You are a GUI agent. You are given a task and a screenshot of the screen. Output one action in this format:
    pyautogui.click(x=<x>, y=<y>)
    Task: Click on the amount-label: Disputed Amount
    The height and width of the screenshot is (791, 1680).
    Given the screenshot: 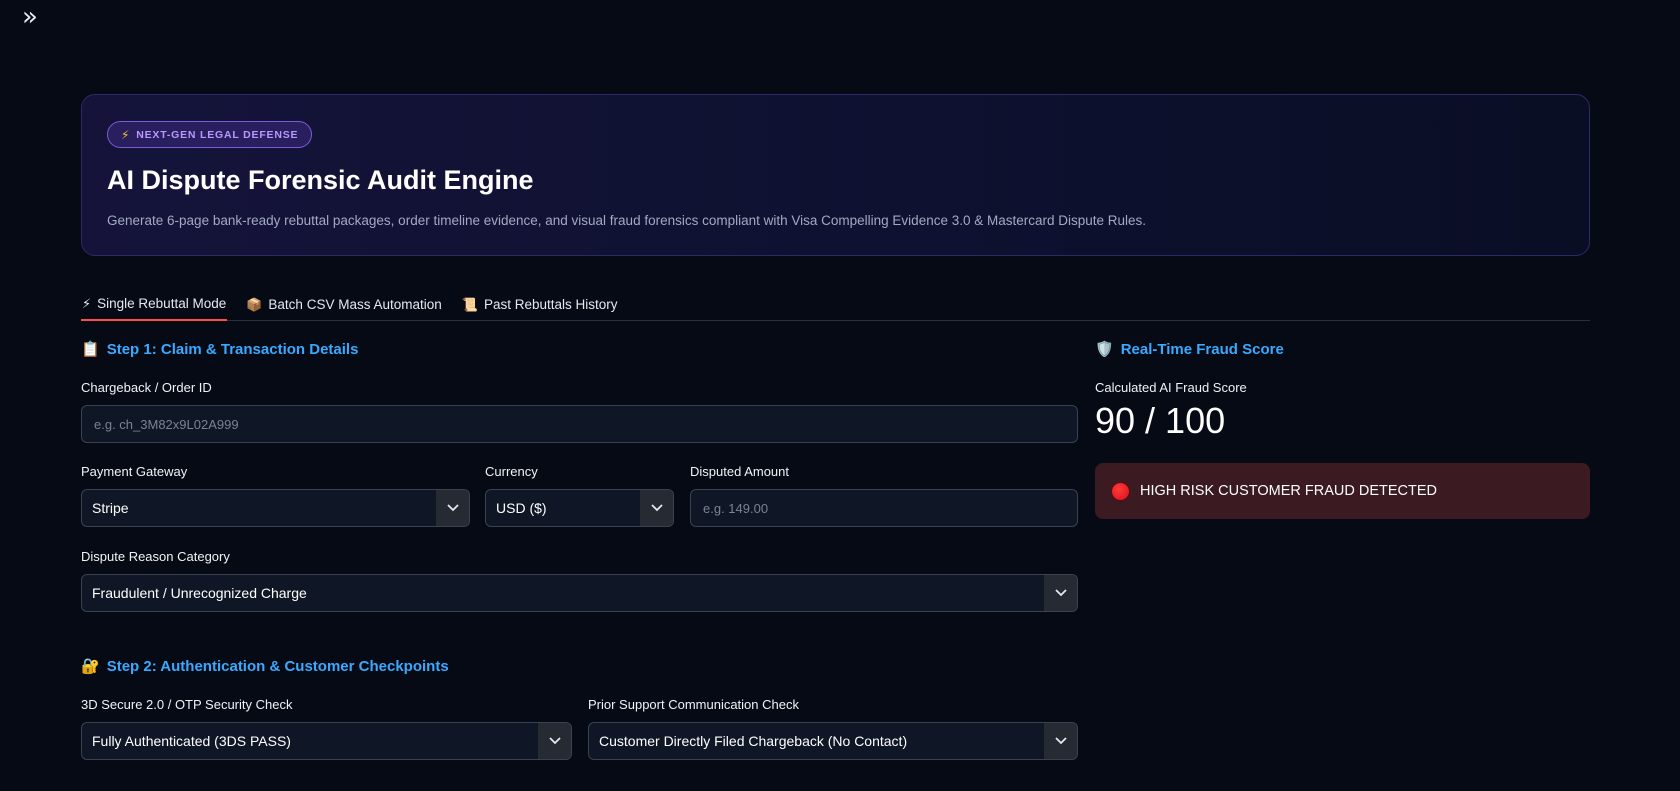 What is the action you would take?
    pyautogui.click(x=740, y=471)
    